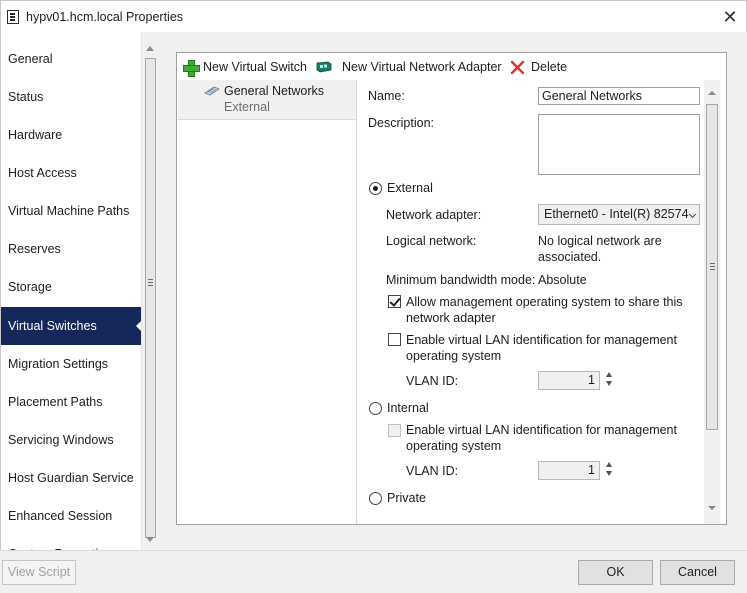 This screenshot has height=593, width=747. I want to click on network-adapter-select: Ethernet0 - Intel(R) 82574, so click(619, 214).